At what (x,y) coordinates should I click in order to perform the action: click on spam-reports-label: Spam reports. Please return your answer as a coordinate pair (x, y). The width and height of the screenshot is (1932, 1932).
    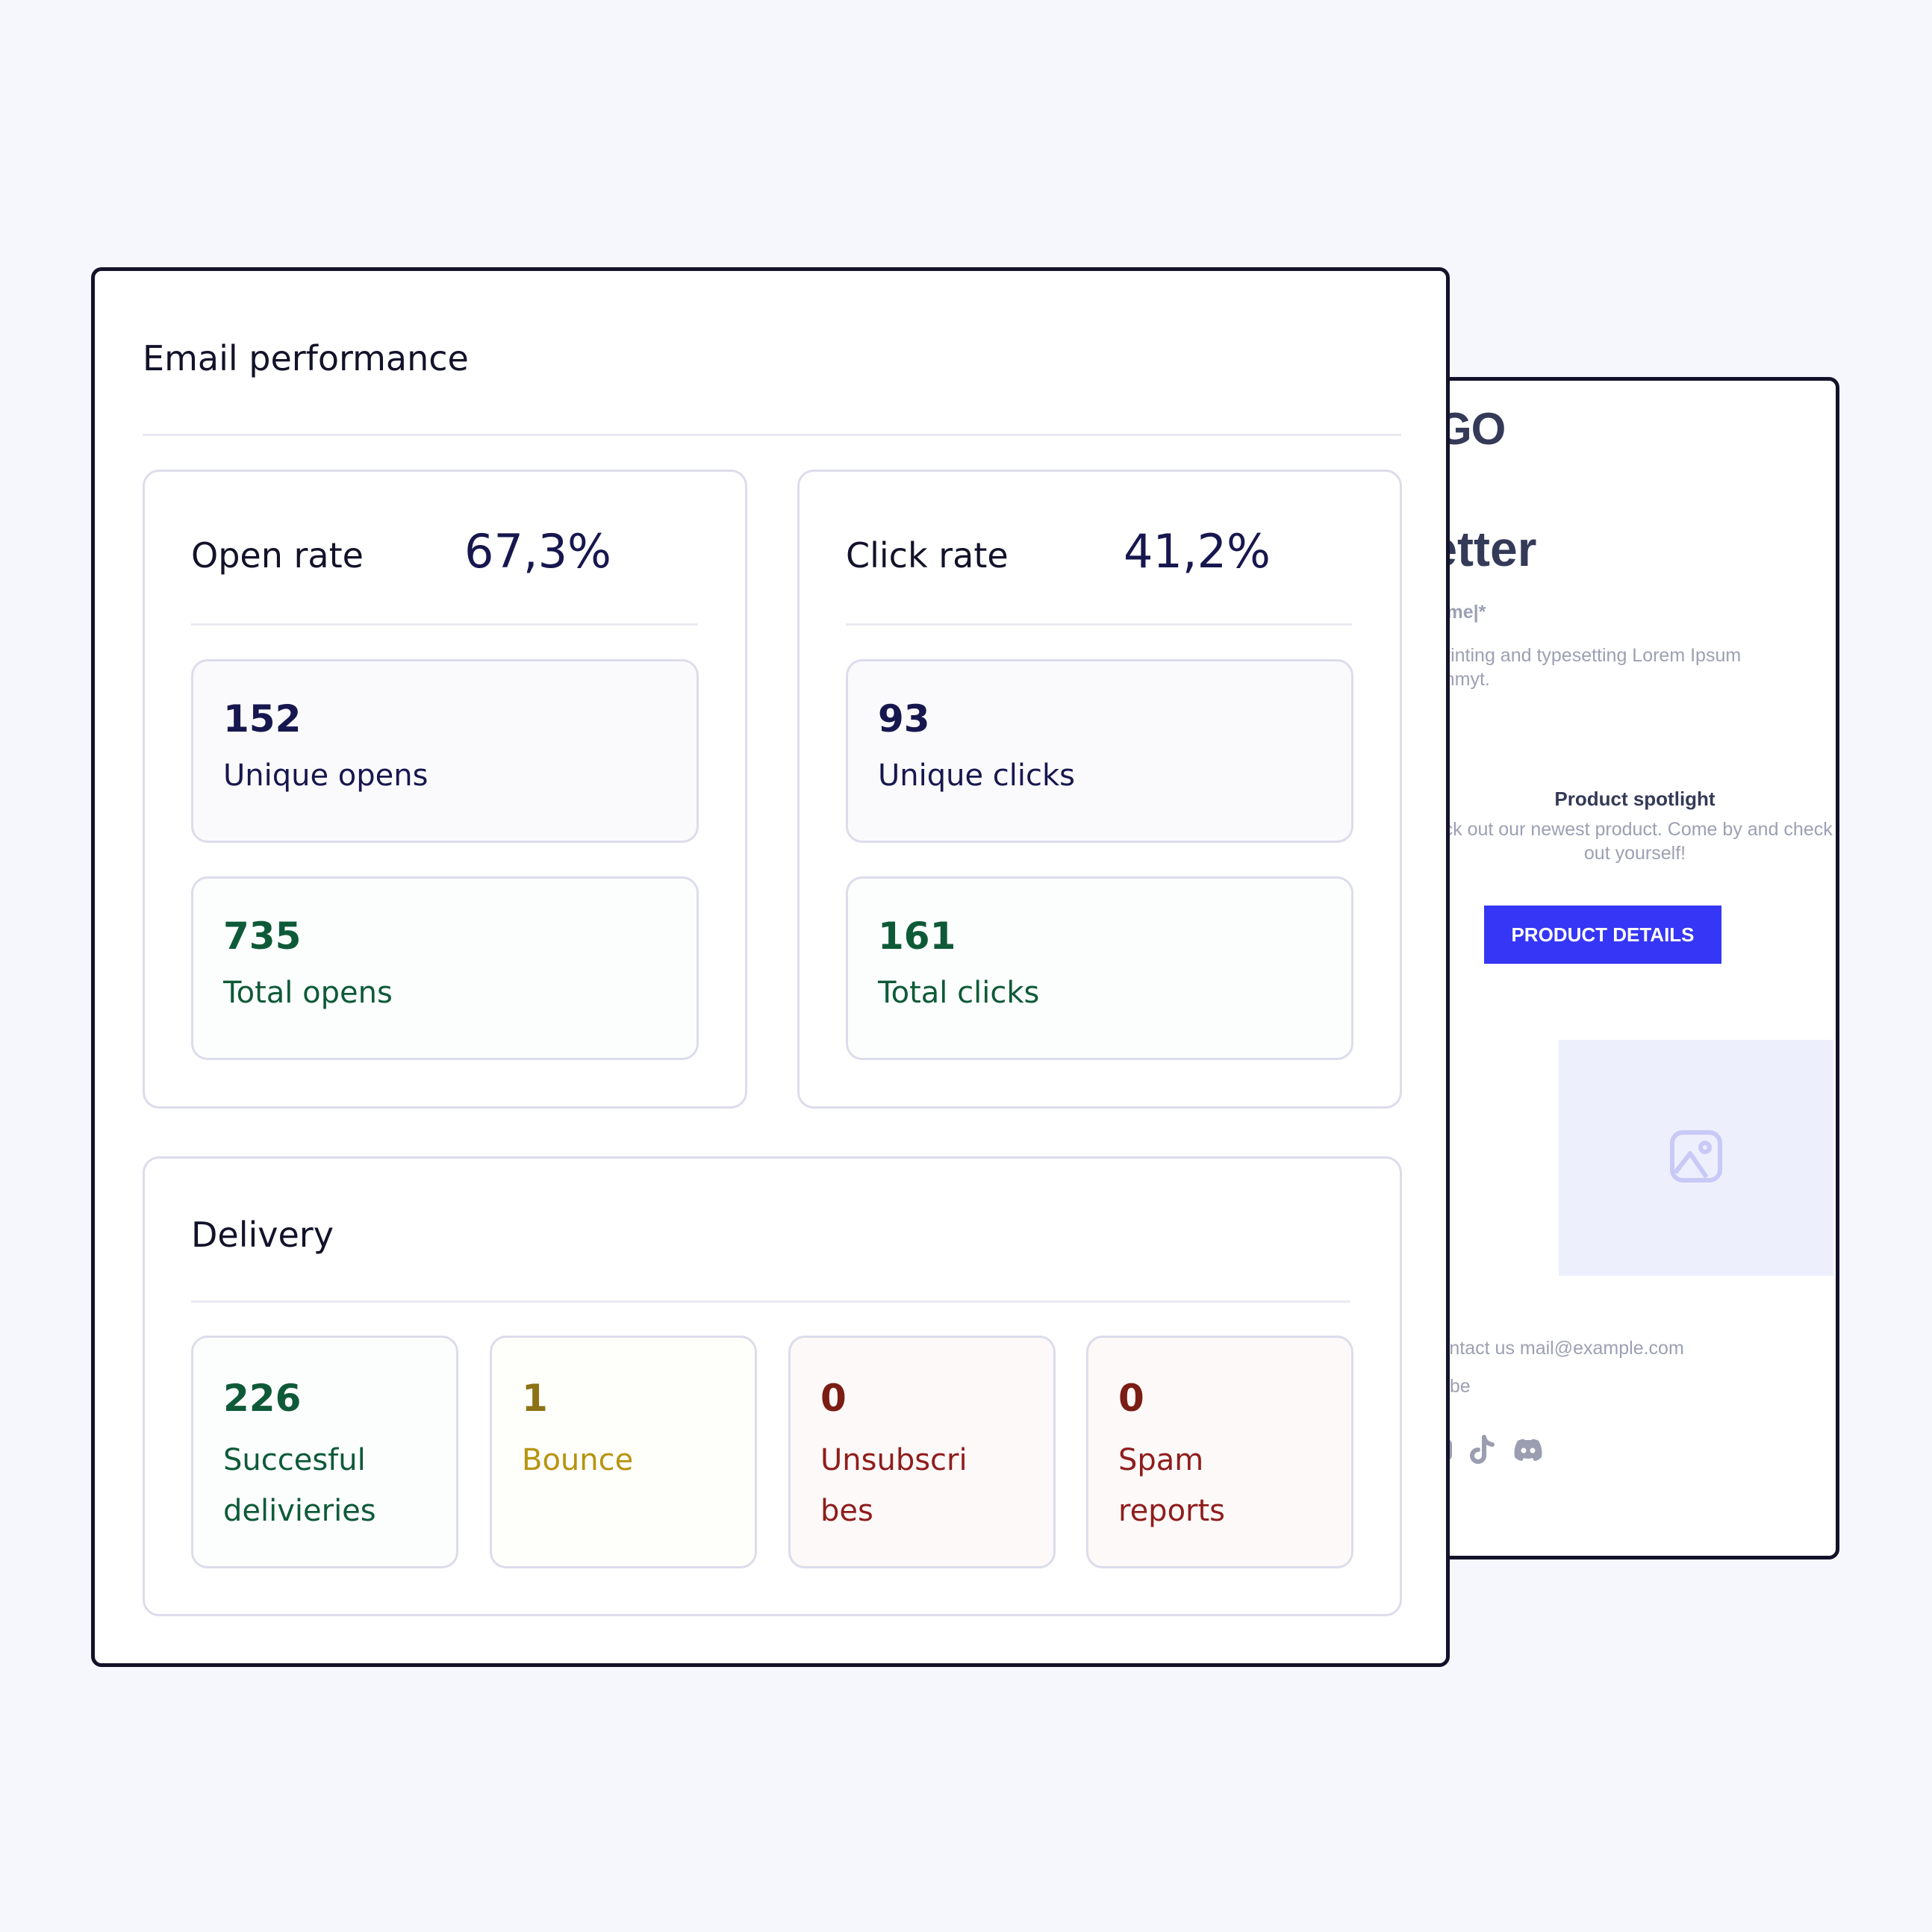
    Looking at the image, I should click on (1172, 1486).